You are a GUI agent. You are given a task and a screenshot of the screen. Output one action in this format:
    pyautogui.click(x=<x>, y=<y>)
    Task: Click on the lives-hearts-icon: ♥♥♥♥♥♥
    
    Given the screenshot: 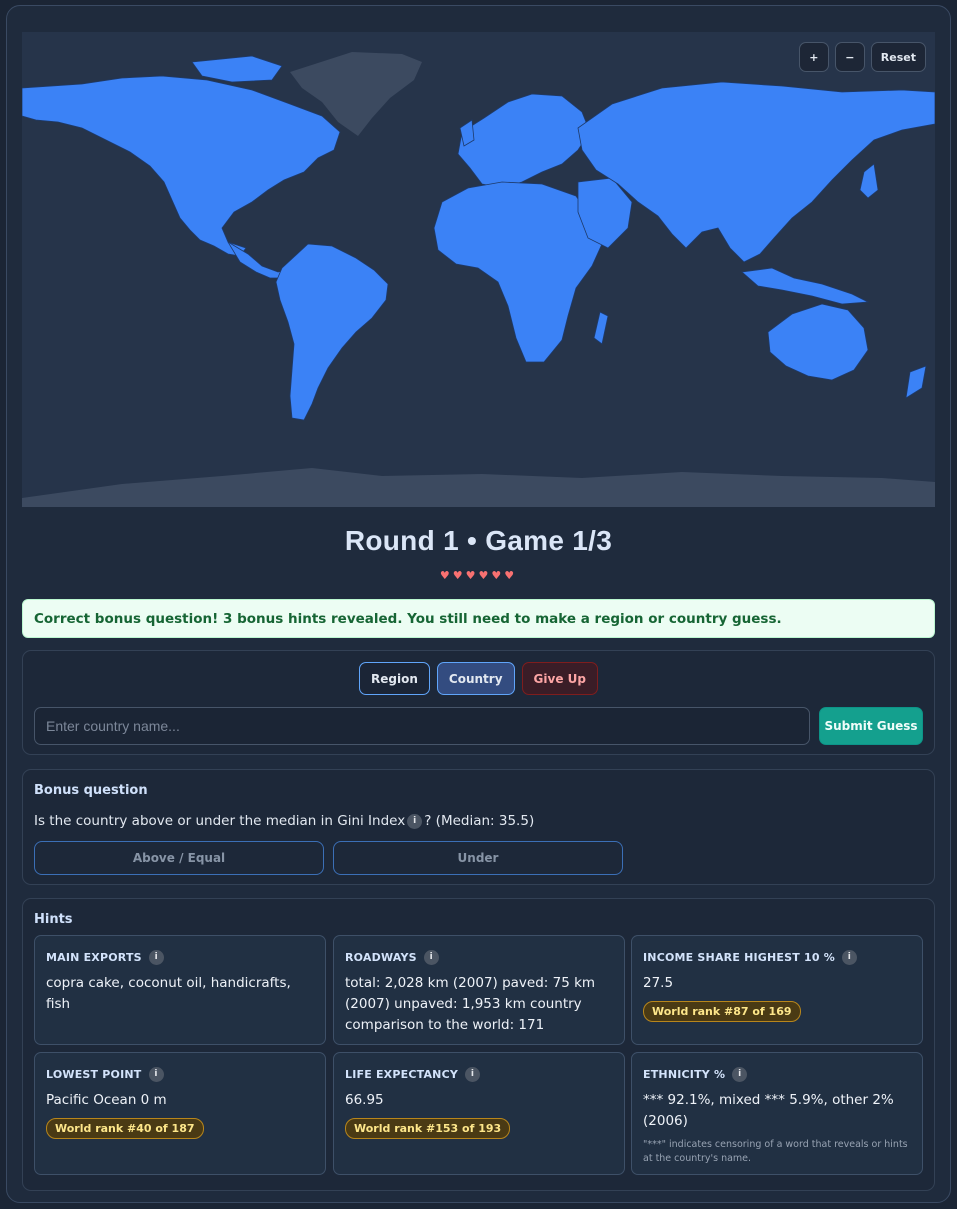 What is the action you would take?
    pyautogui.click(x=478, y=575)
    